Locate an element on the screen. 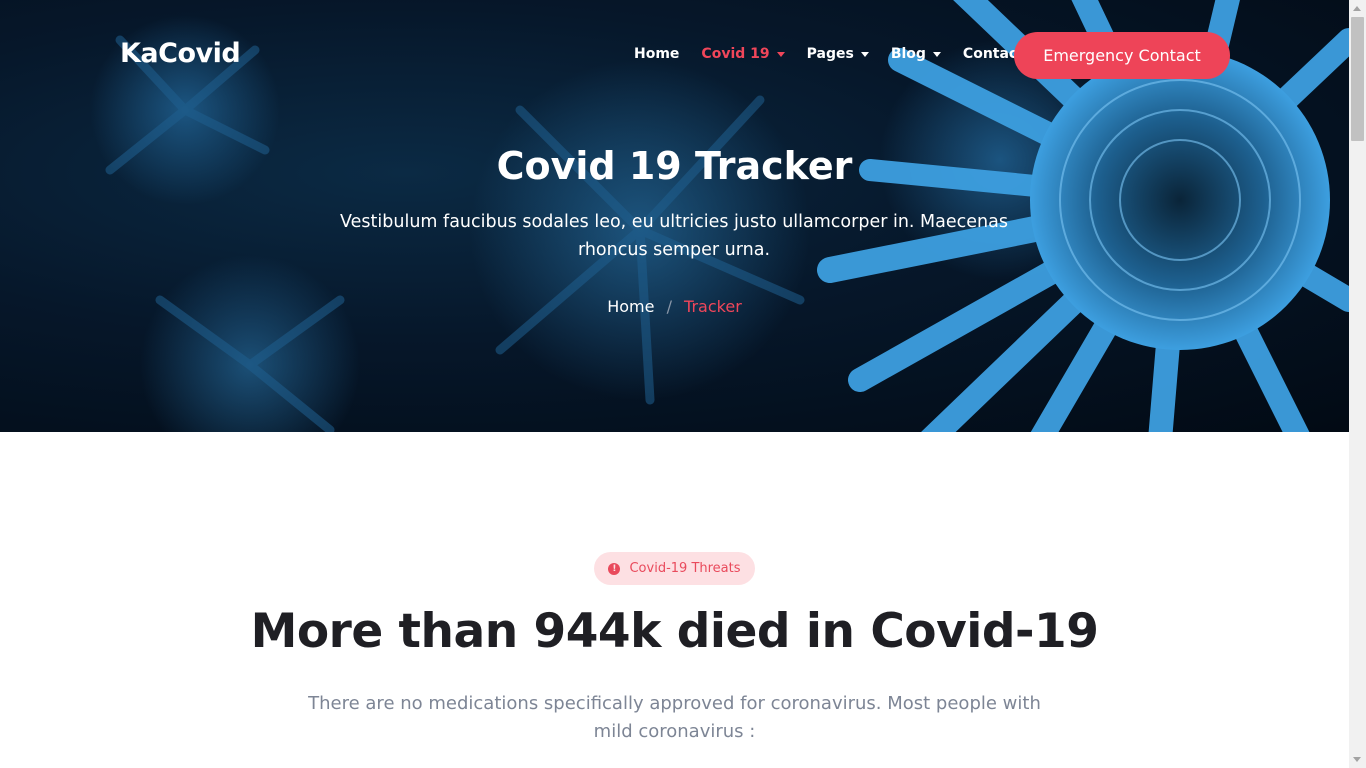  scroll-up-arrow-icon is located at coordinates (1357, 8).